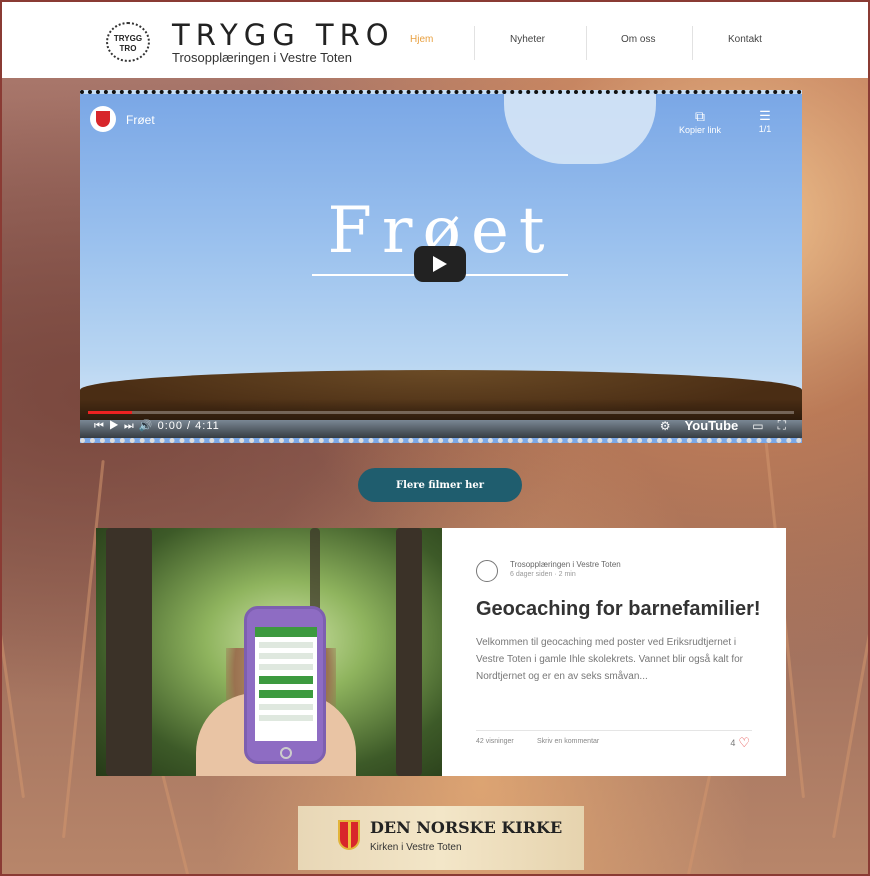 Image resolution: width=870 pixels, height=876 pixels. Describe the element at coordinates (440, 485) in the screenshot. I see `more-films-button: Flere filmer her` at that location.